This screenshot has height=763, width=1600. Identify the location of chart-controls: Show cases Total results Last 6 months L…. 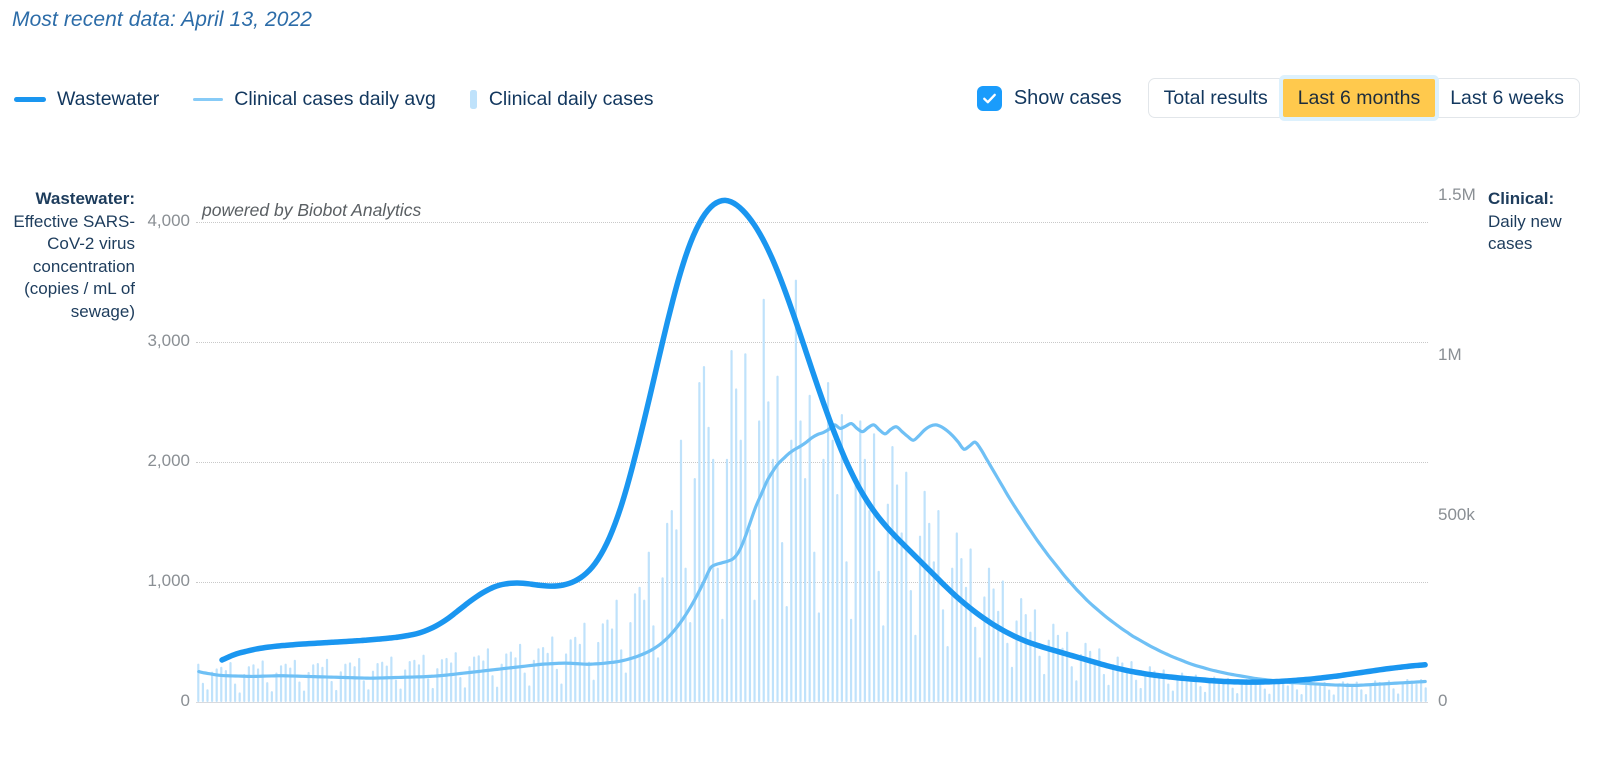
(1278, 98).